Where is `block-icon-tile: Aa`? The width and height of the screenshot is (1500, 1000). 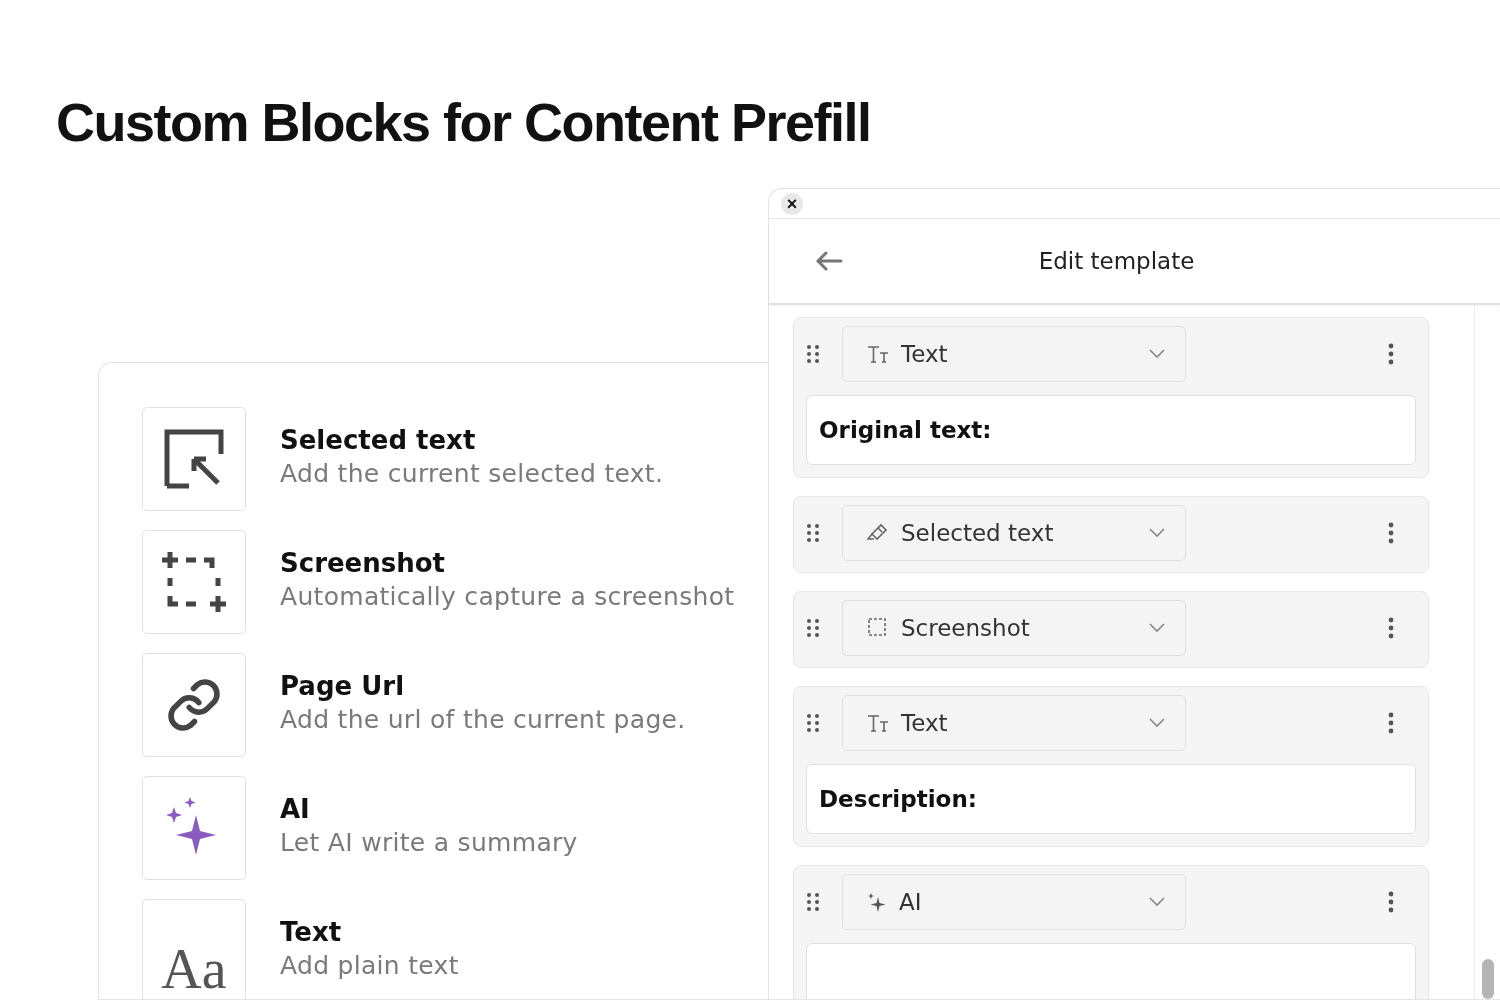 block-icon-tile: Aa is located at coordinates (194, 949).